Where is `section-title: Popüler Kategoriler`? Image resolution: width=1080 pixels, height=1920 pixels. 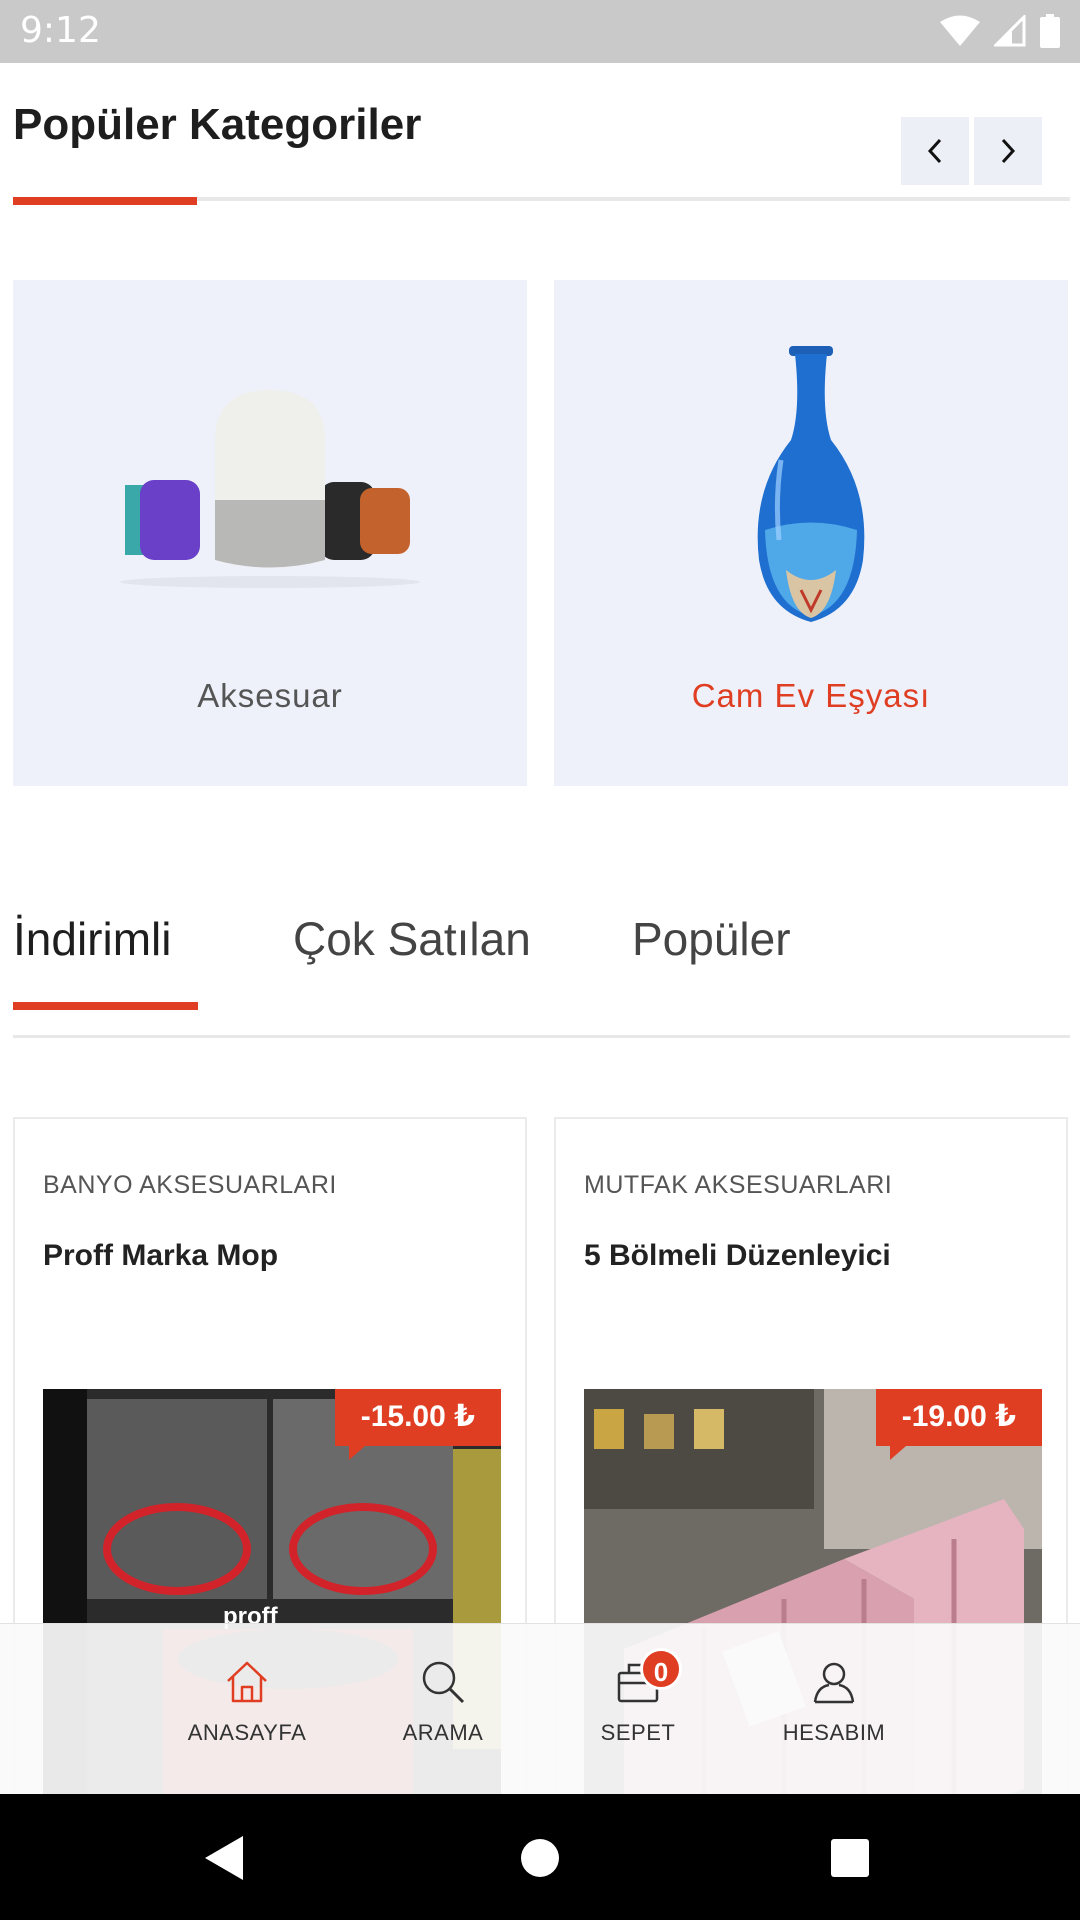 section-title: Popüler Kategoriler is located at coordinates (217, 124).